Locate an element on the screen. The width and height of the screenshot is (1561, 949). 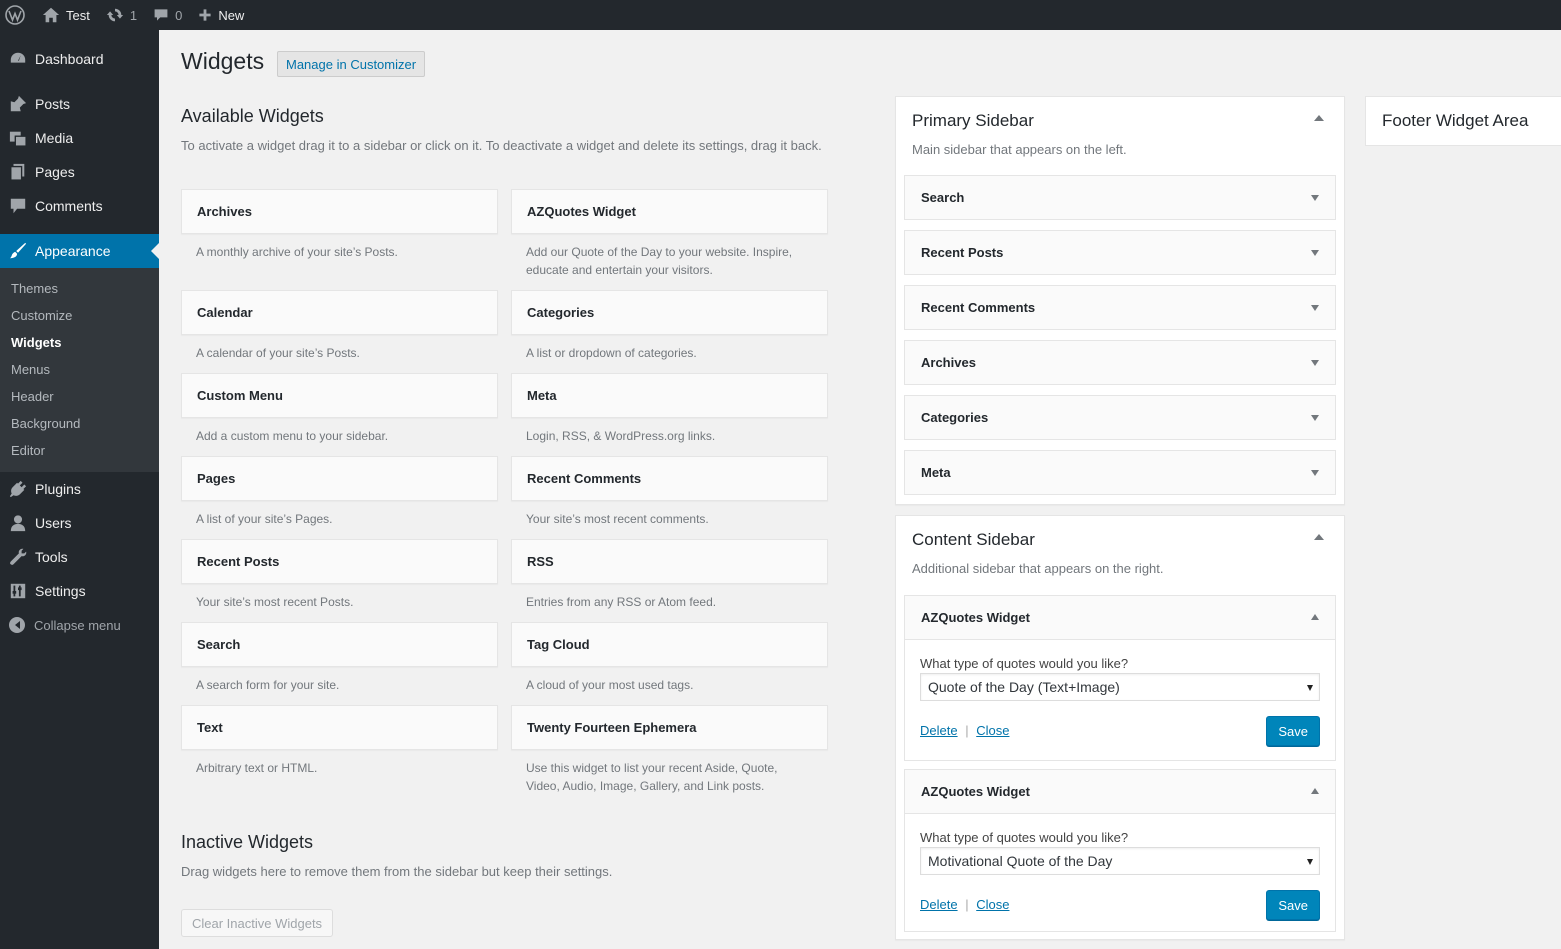
clear-inactive-widgets-button: Clear Inactive Widgets is located at coordinates (257, 923).